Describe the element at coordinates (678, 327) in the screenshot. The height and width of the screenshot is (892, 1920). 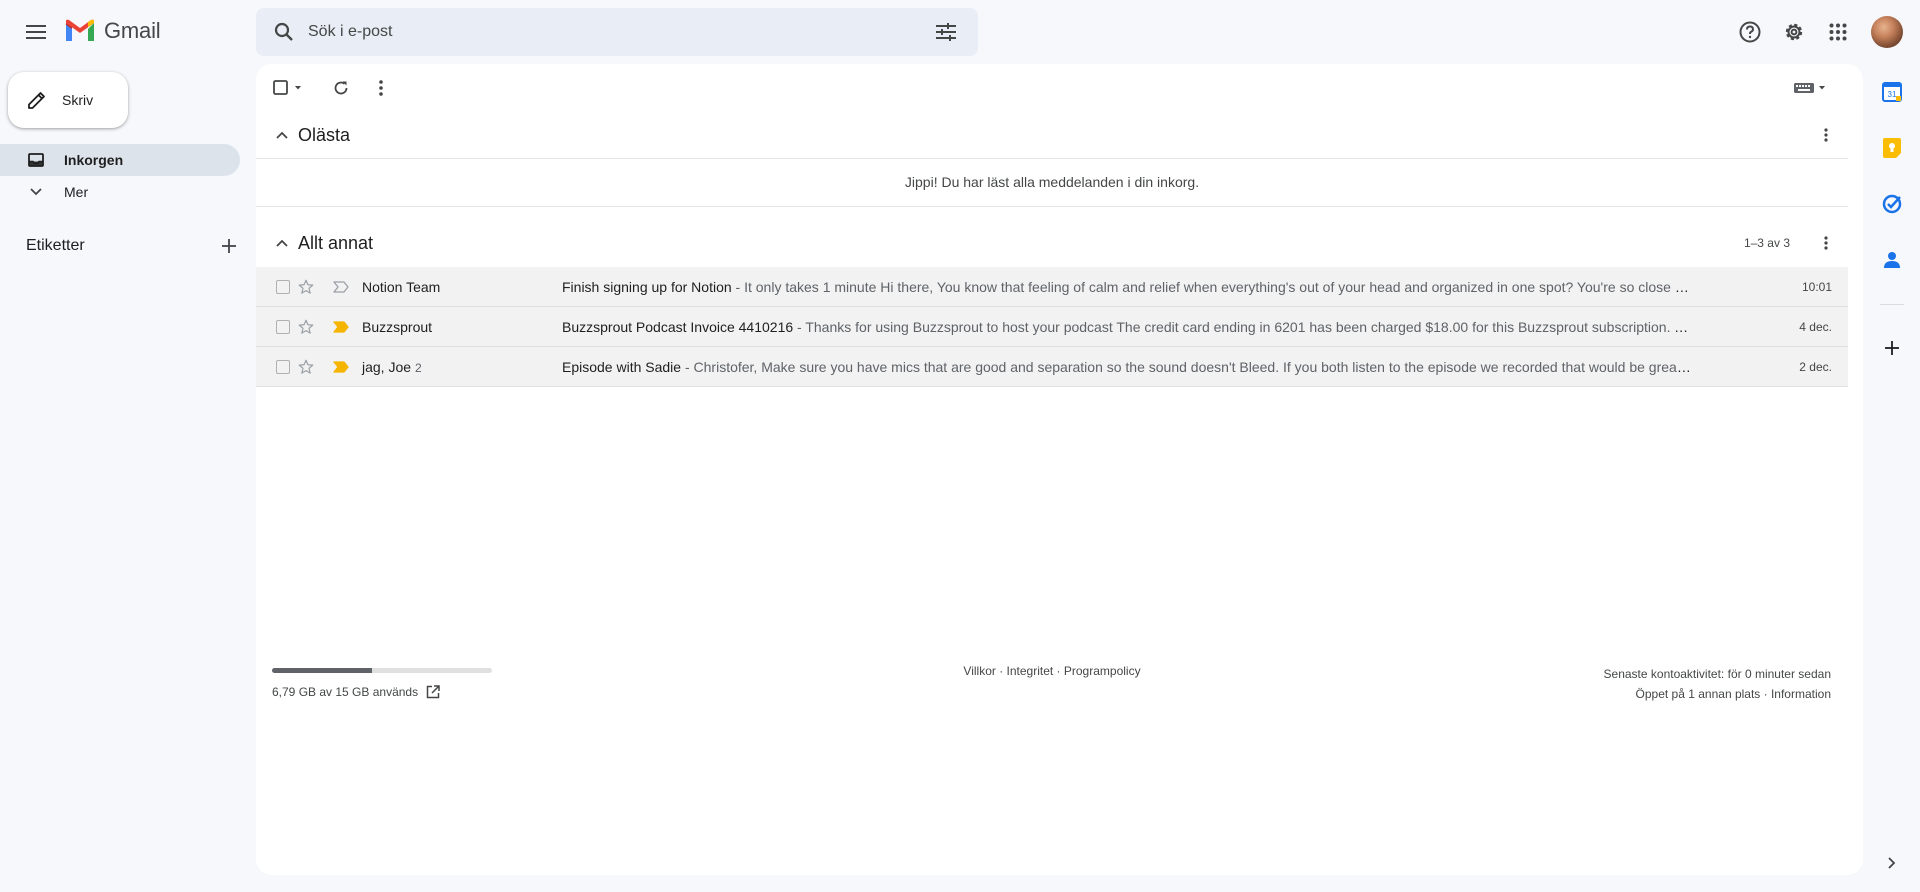
I see `email-subject: Buzzsprout Podcast Invoice 4410216` at that location.